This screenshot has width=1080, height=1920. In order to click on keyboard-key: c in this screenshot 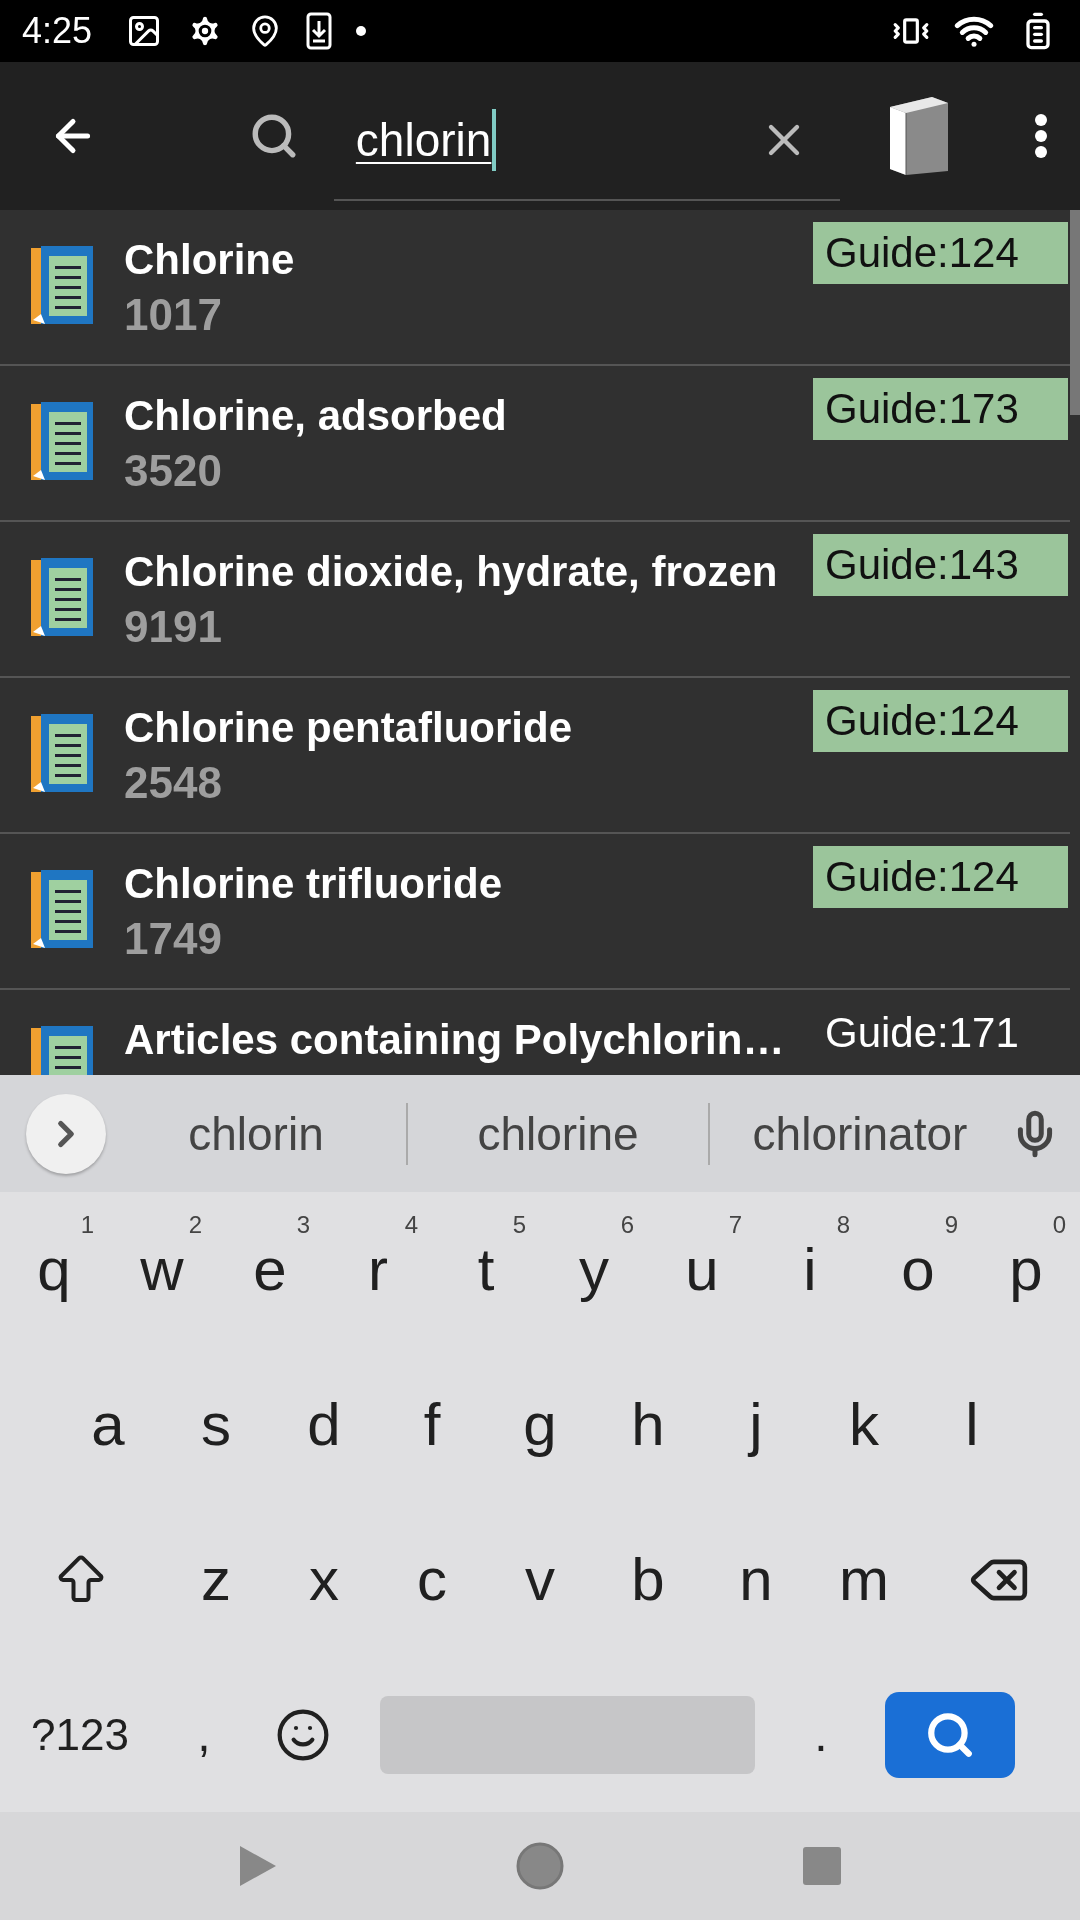, I will do `click(432, 1579)`.